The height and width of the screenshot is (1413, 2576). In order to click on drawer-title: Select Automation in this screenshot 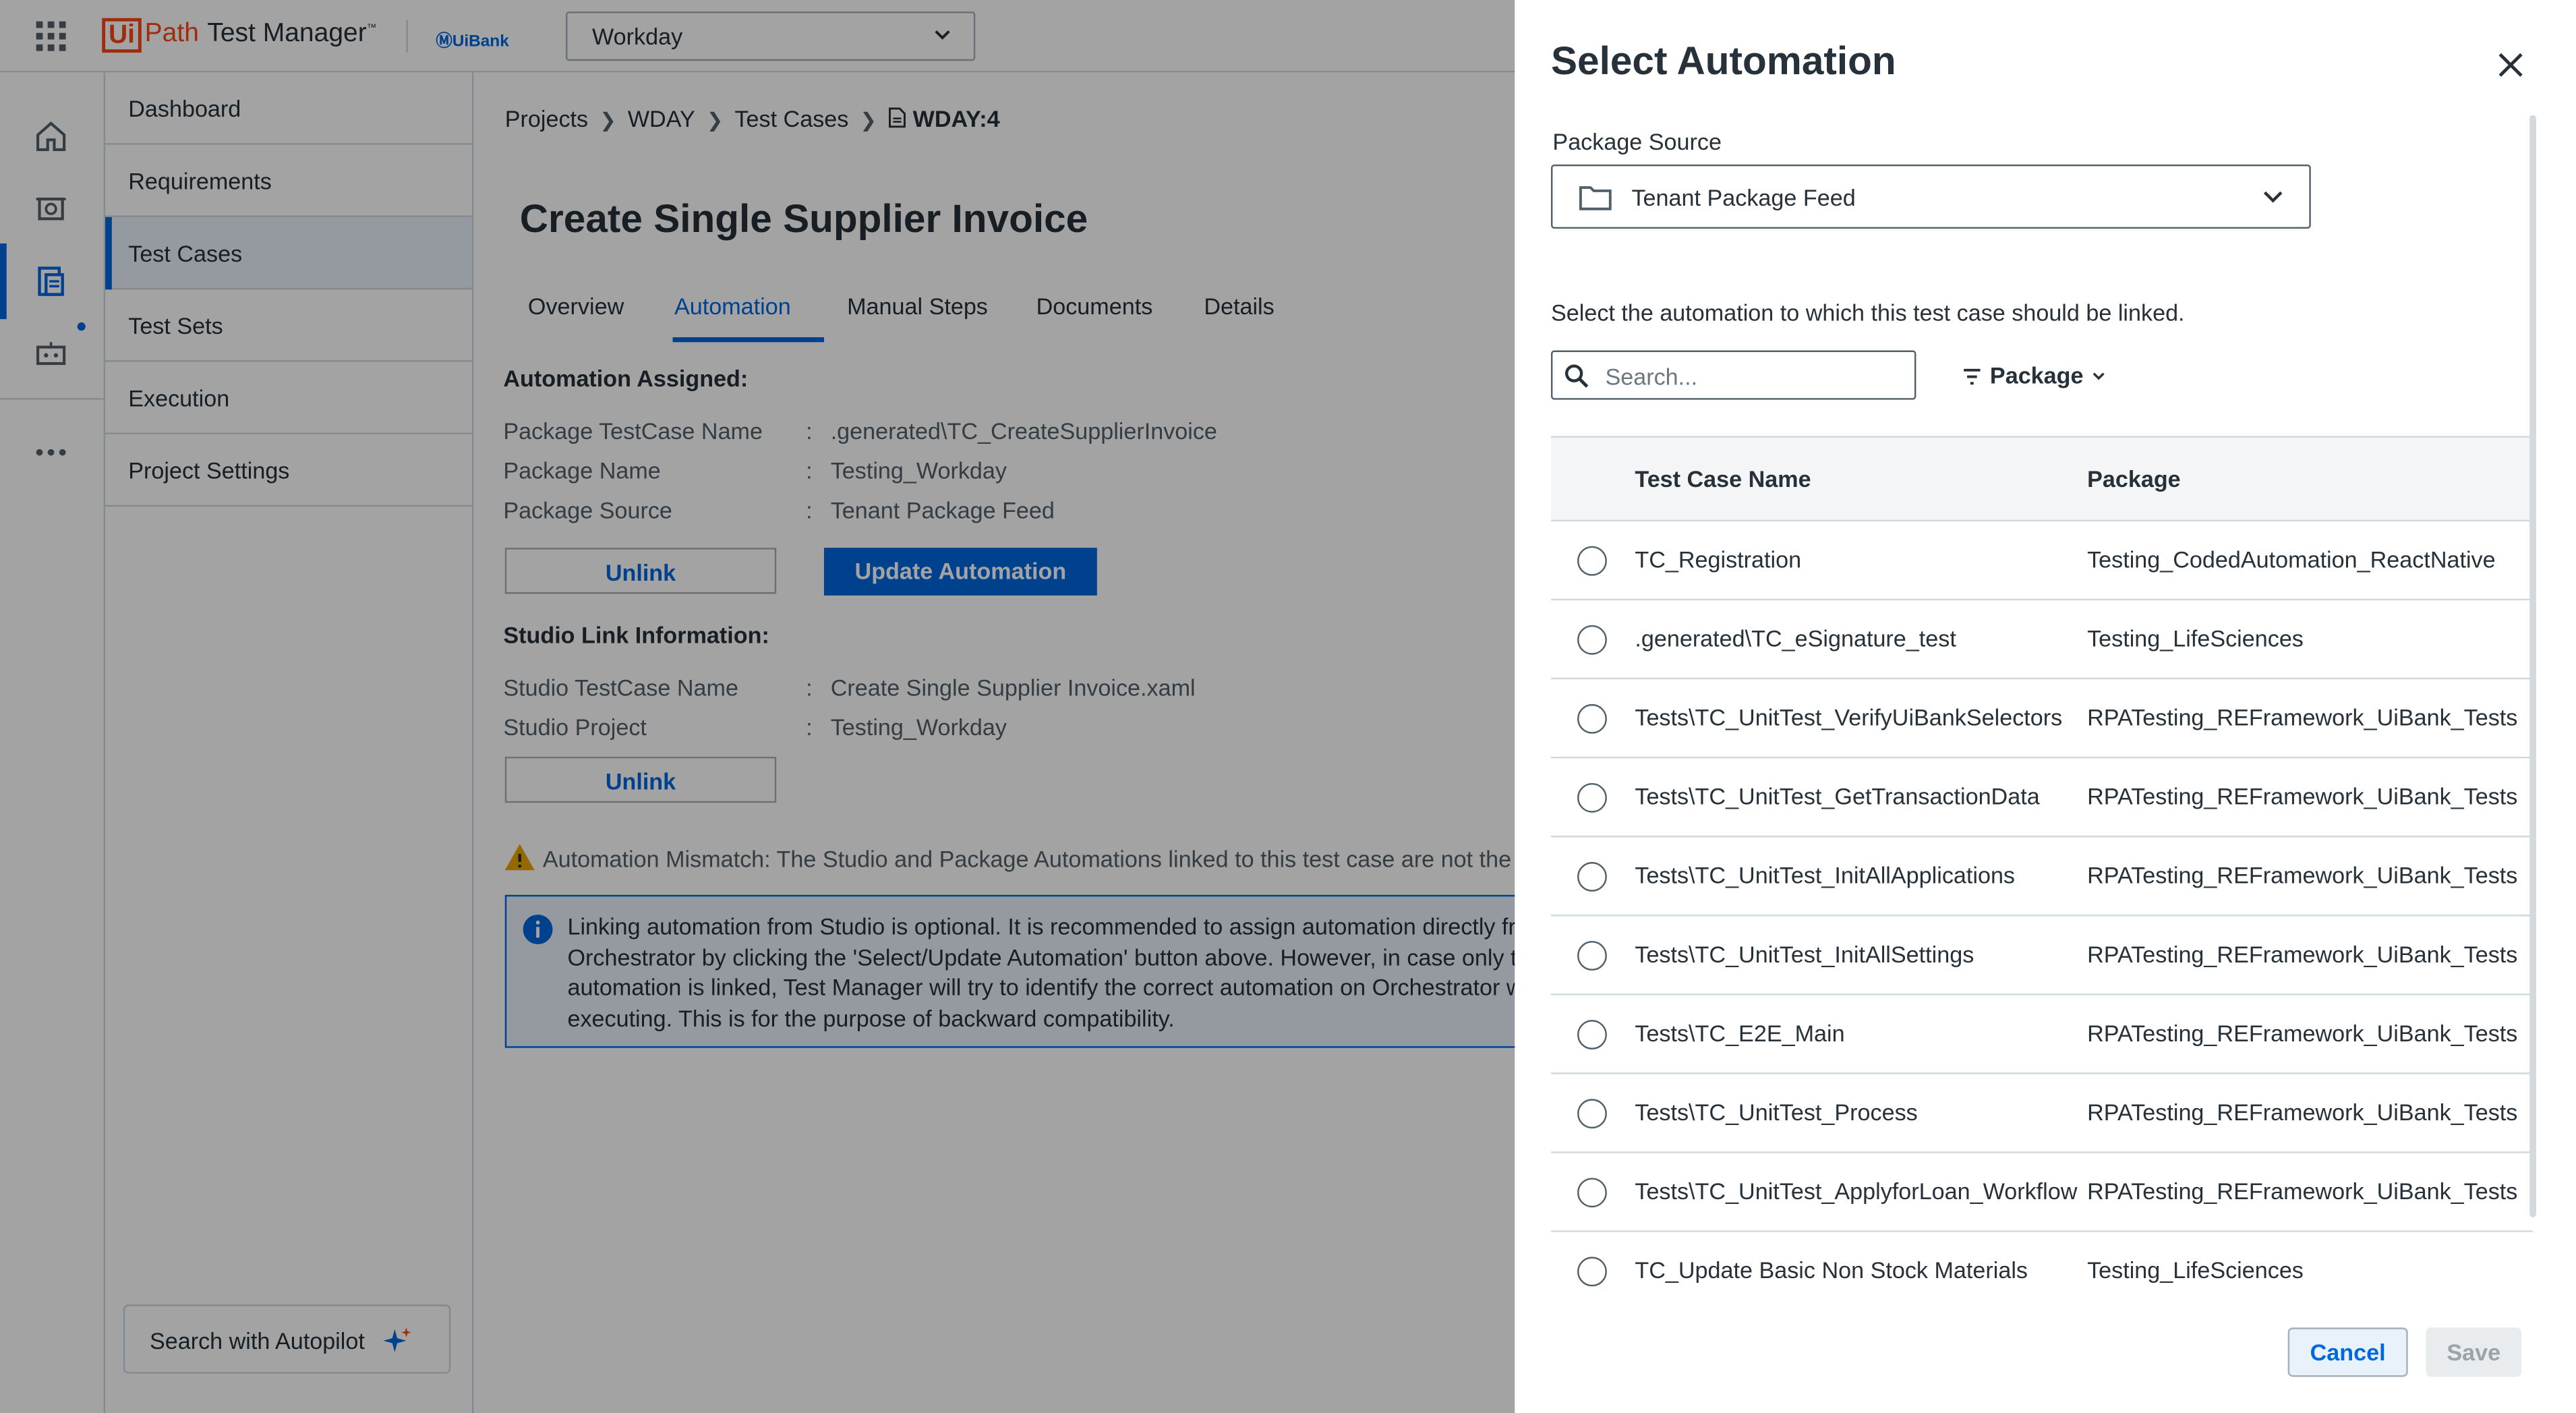, I will do `click(1723, 61)`.